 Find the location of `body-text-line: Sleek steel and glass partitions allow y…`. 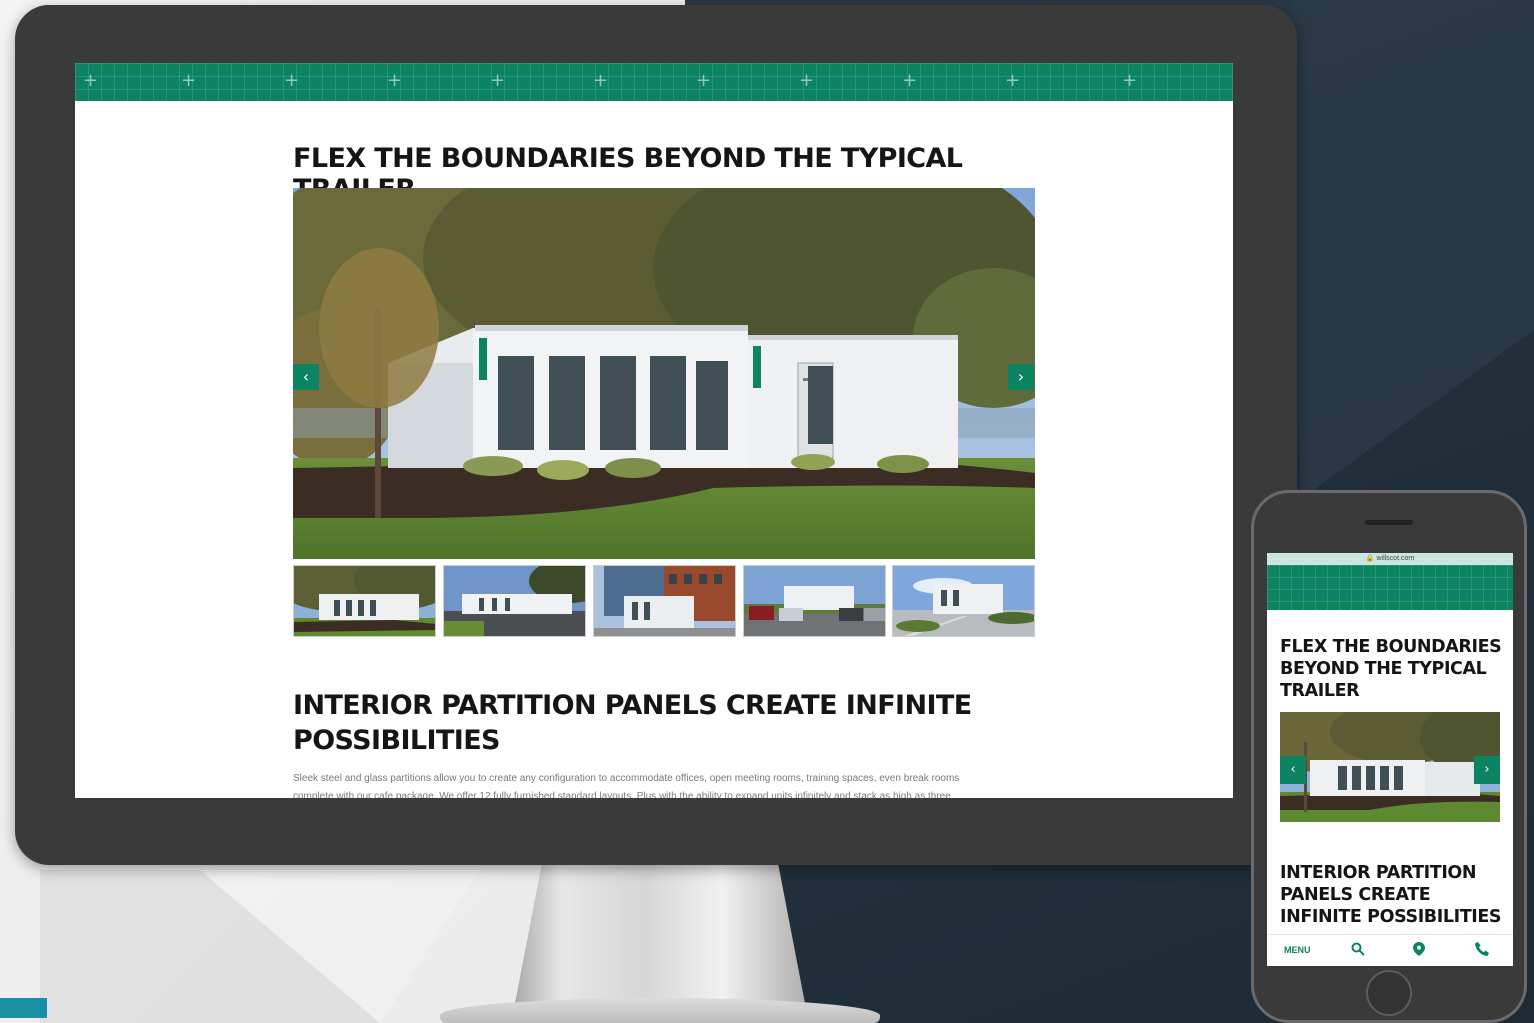

body-text-line: Sleek steel and glass partitions allow y… is located at coordinates (626, 778).